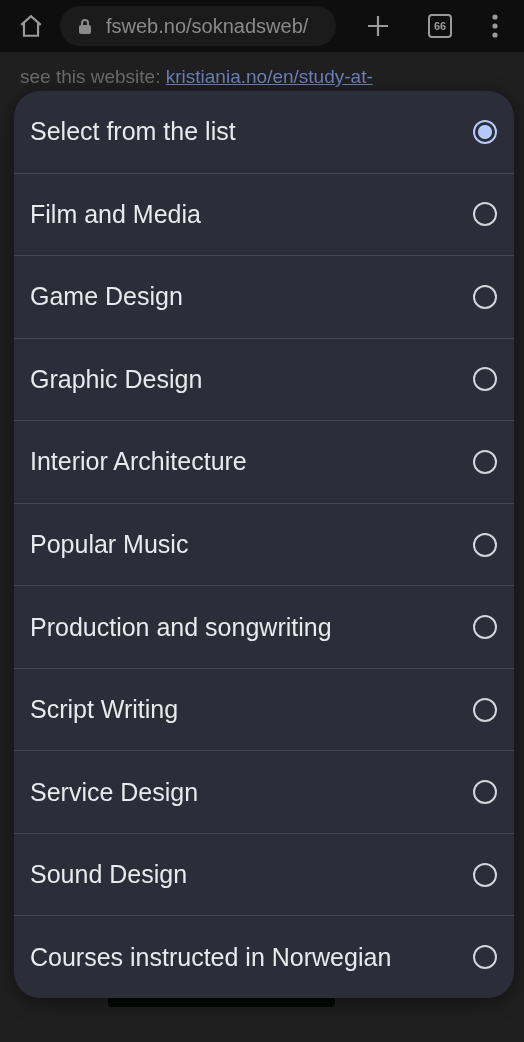 Image resolution: width=524 pixels, height=1042 pixels. What do you see at coordinates (138, 462) in the screenshot?
I see `option-label: Interior Architecture` at bounding box center [138, 462].